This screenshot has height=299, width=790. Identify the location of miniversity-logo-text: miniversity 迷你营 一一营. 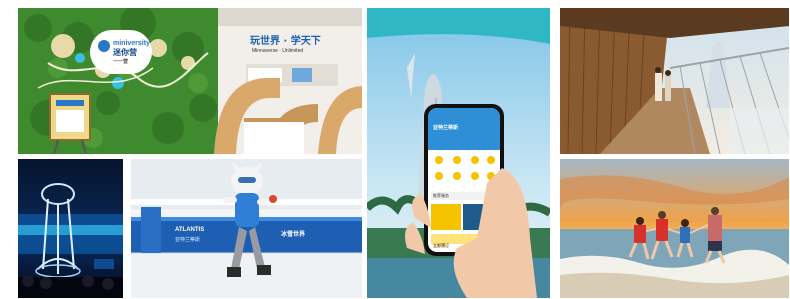
(135, 52).